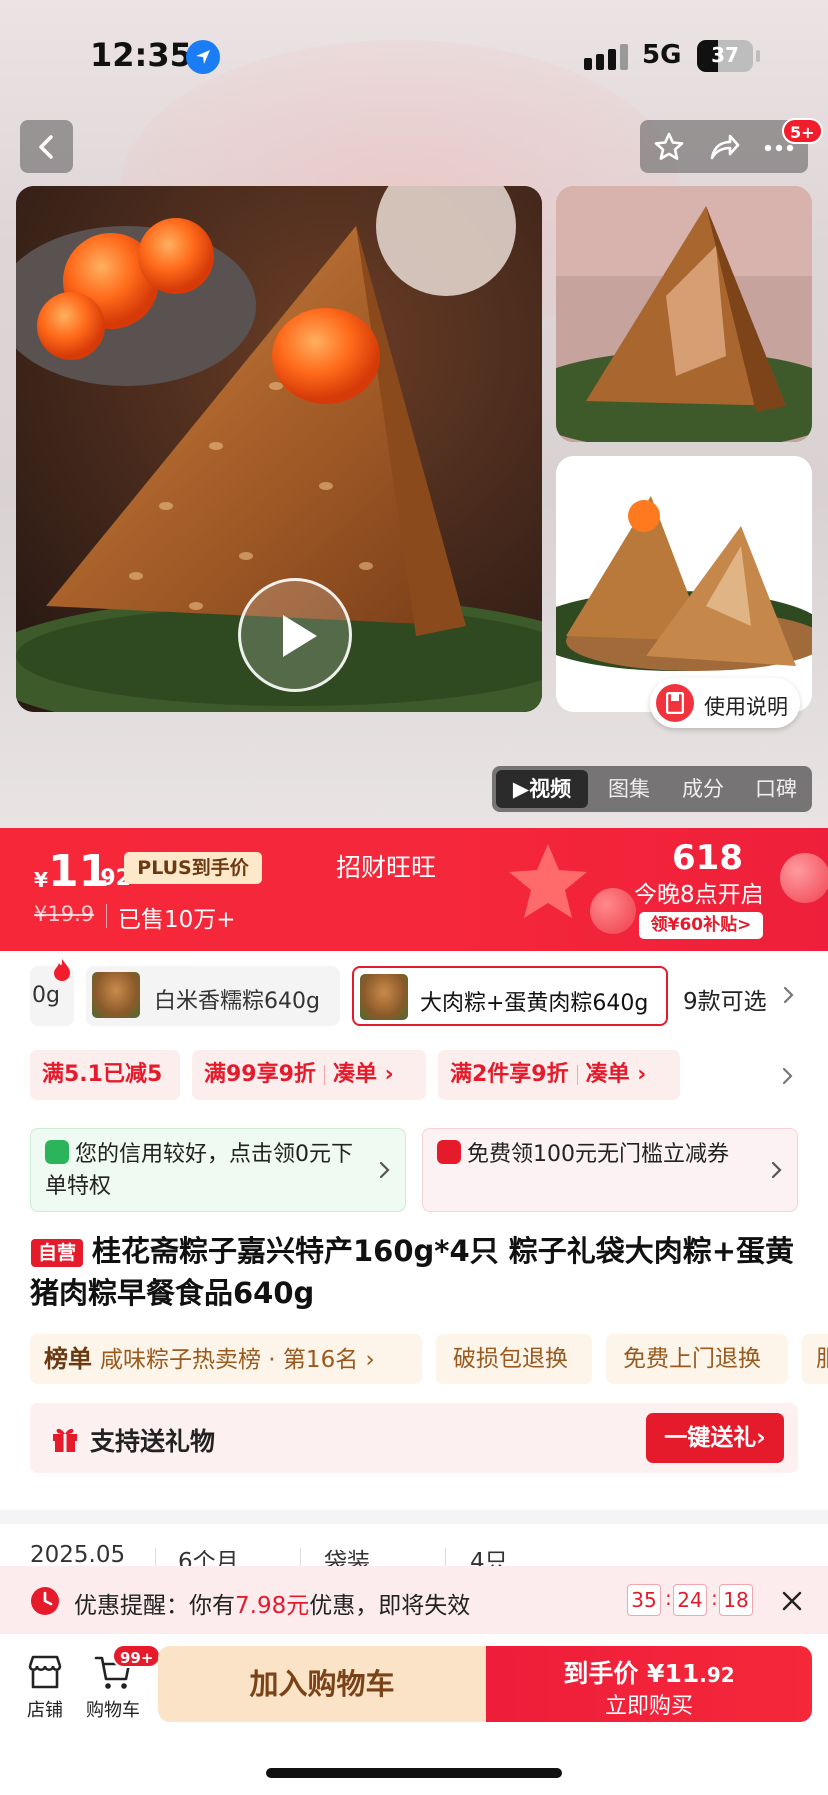 The height and width of the screenshot is (1795, 828). I want to click on ranking-label: 榜单, so click(68, 1359).